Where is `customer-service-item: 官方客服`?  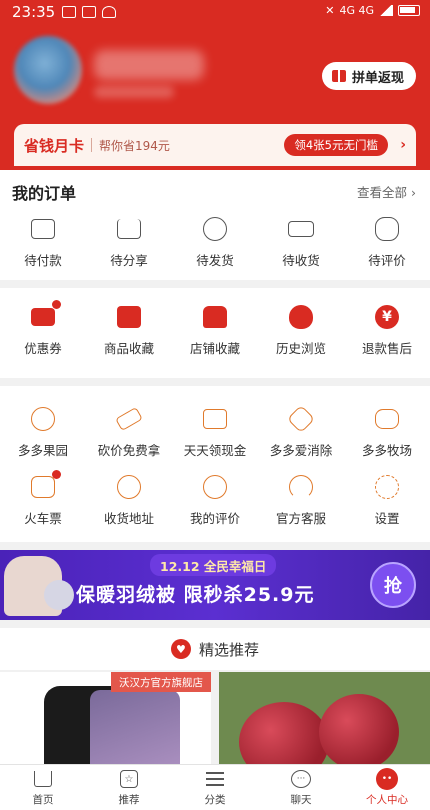
customer-service-item: 官方客服 is located at coordinates (301, 500).